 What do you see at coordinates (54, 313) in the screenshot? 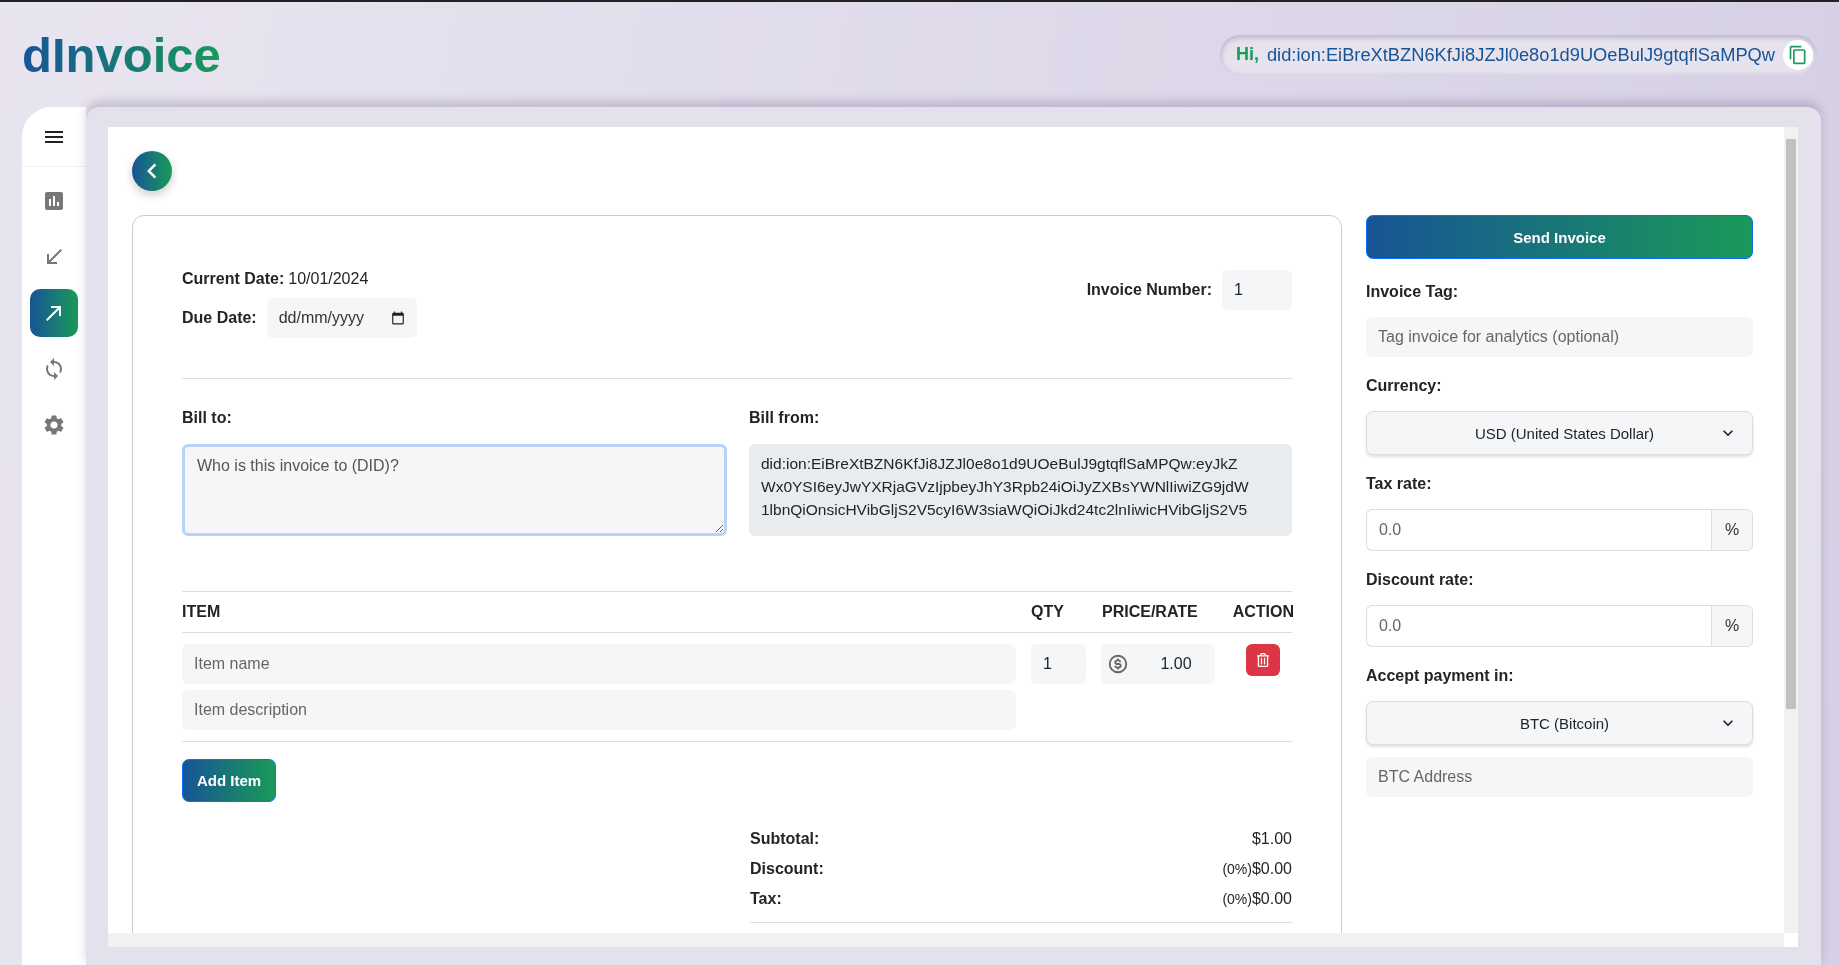
I see `sidebar-nav-button` at bounding box center [54, 313].